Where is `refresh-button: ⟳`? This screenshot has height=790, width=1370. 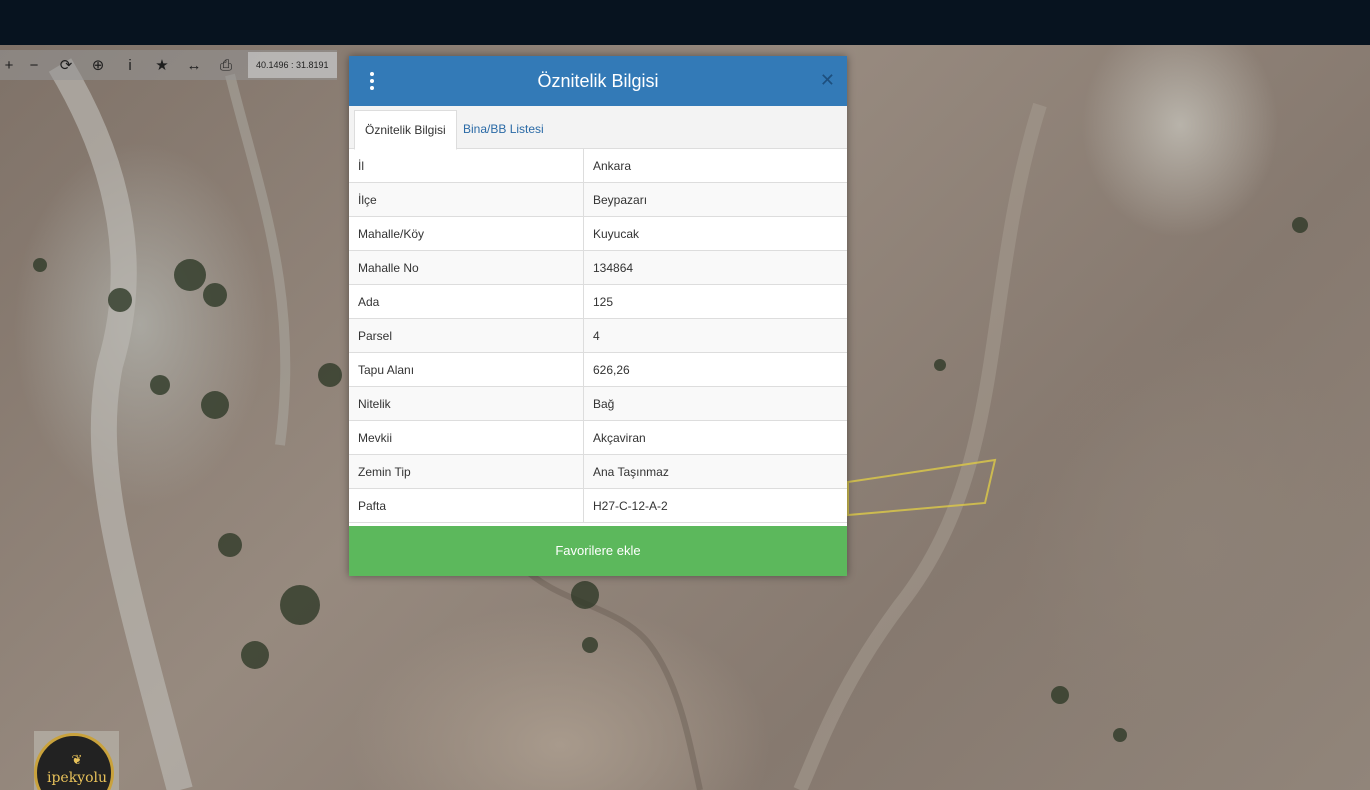
refresh-button: ⟳ is located at coordinates (66, 65).